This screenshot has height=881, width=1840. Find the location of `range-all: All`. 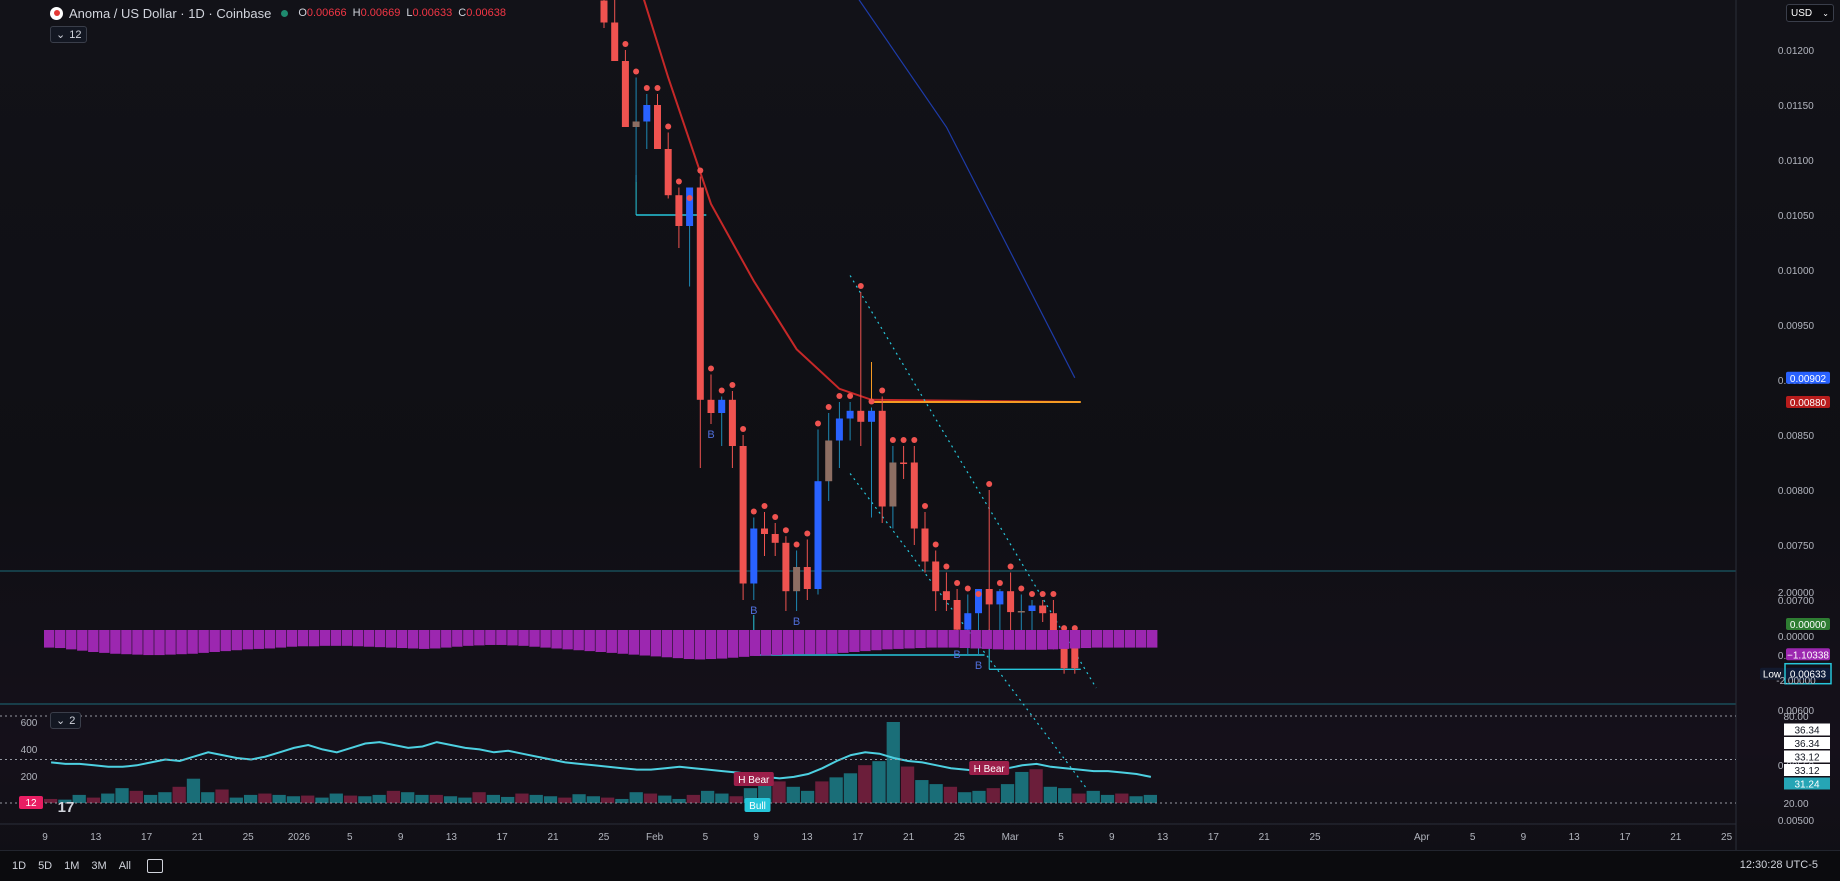

range-all: All is located at coordinates (125, 866).